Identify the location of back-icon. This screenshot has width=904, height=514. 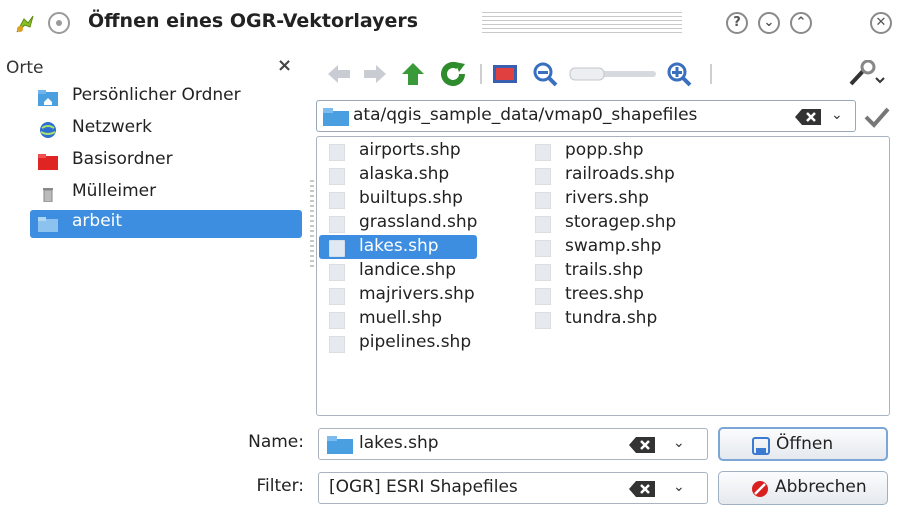
(339, 74).